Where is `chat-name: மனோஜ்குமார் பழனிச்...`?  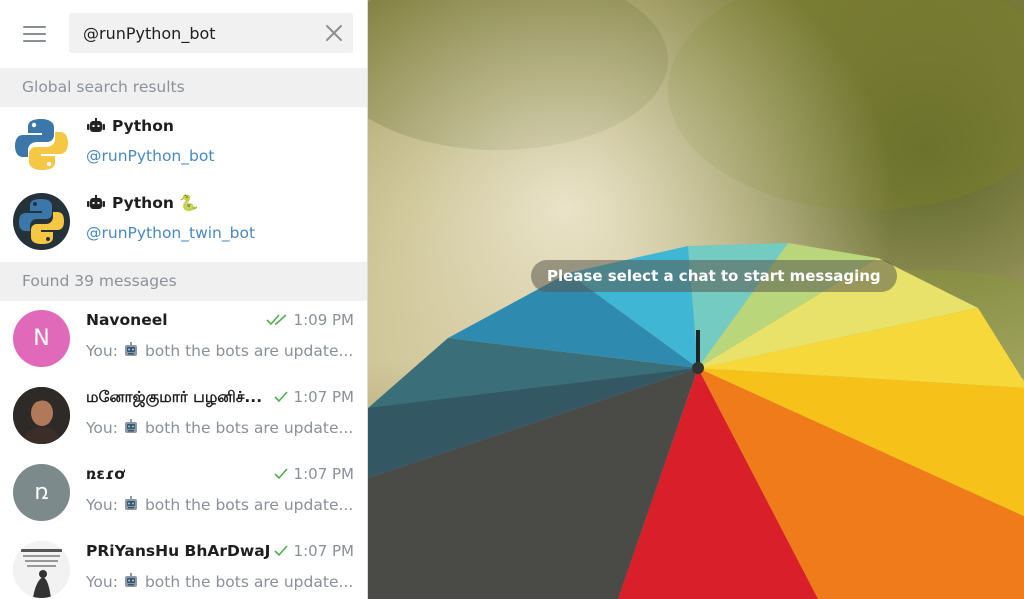
chat-name: மனோஜ்குமார் பழனிச்... is located at coordinates (174, 397).